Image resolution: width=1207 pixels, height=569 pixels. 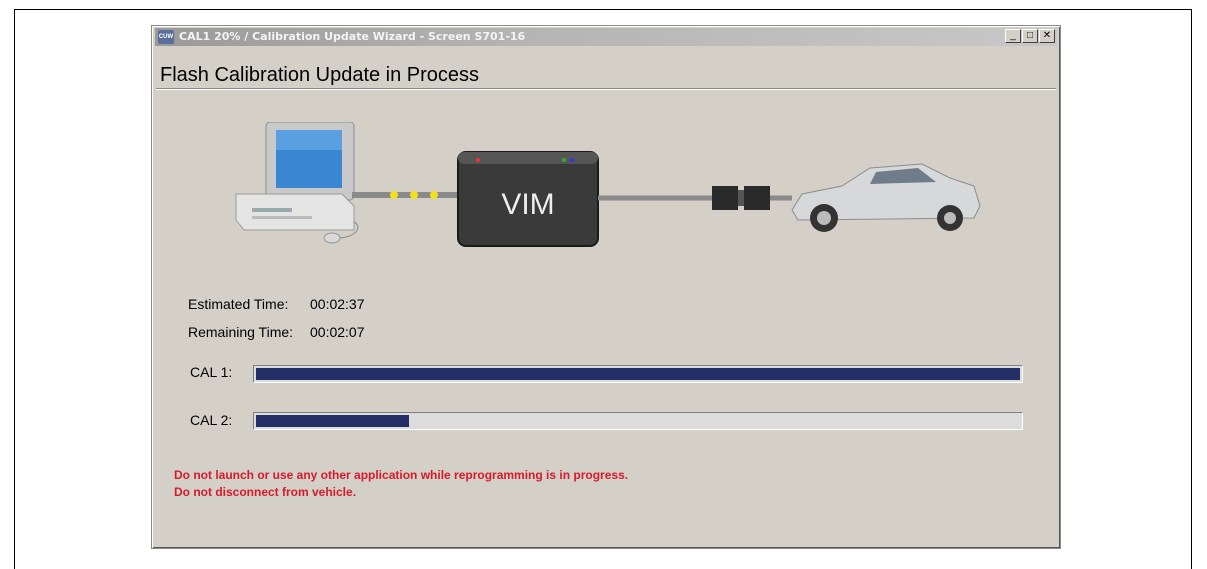 What do you see at coordinates (638, 421) in the screenshot?
I see `cal2-progress-bar` at bounding box center [638, 421].